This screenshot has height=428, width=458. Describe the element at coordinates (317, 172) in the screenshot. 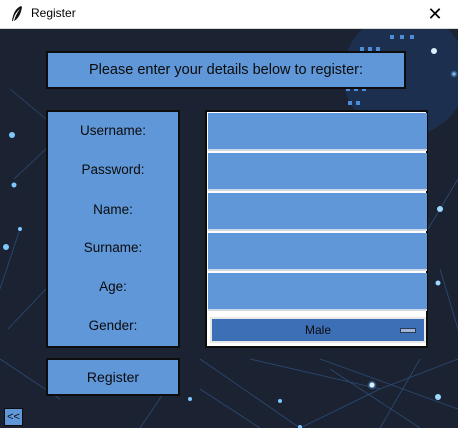

I see `password-field` at that location.